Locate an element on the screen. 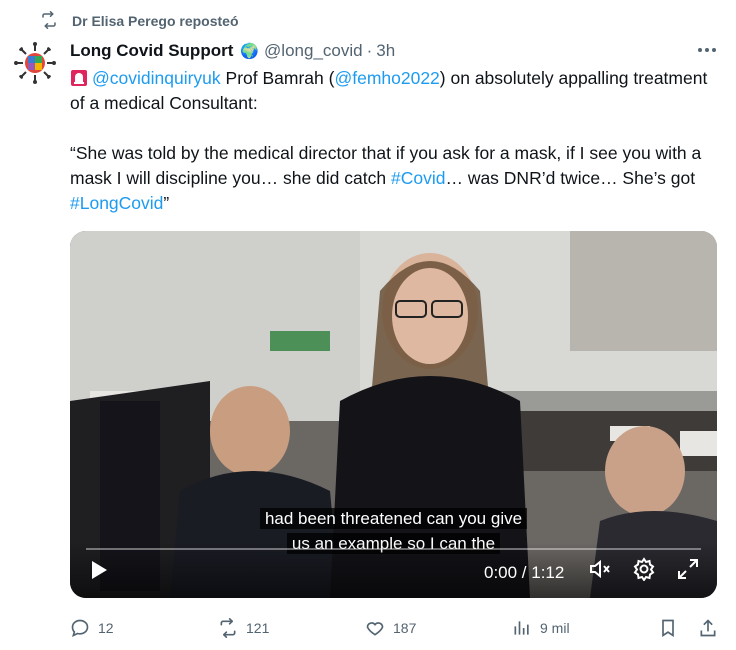 The image size is (736, 650). play-icon is located at coordinates (99, 570).